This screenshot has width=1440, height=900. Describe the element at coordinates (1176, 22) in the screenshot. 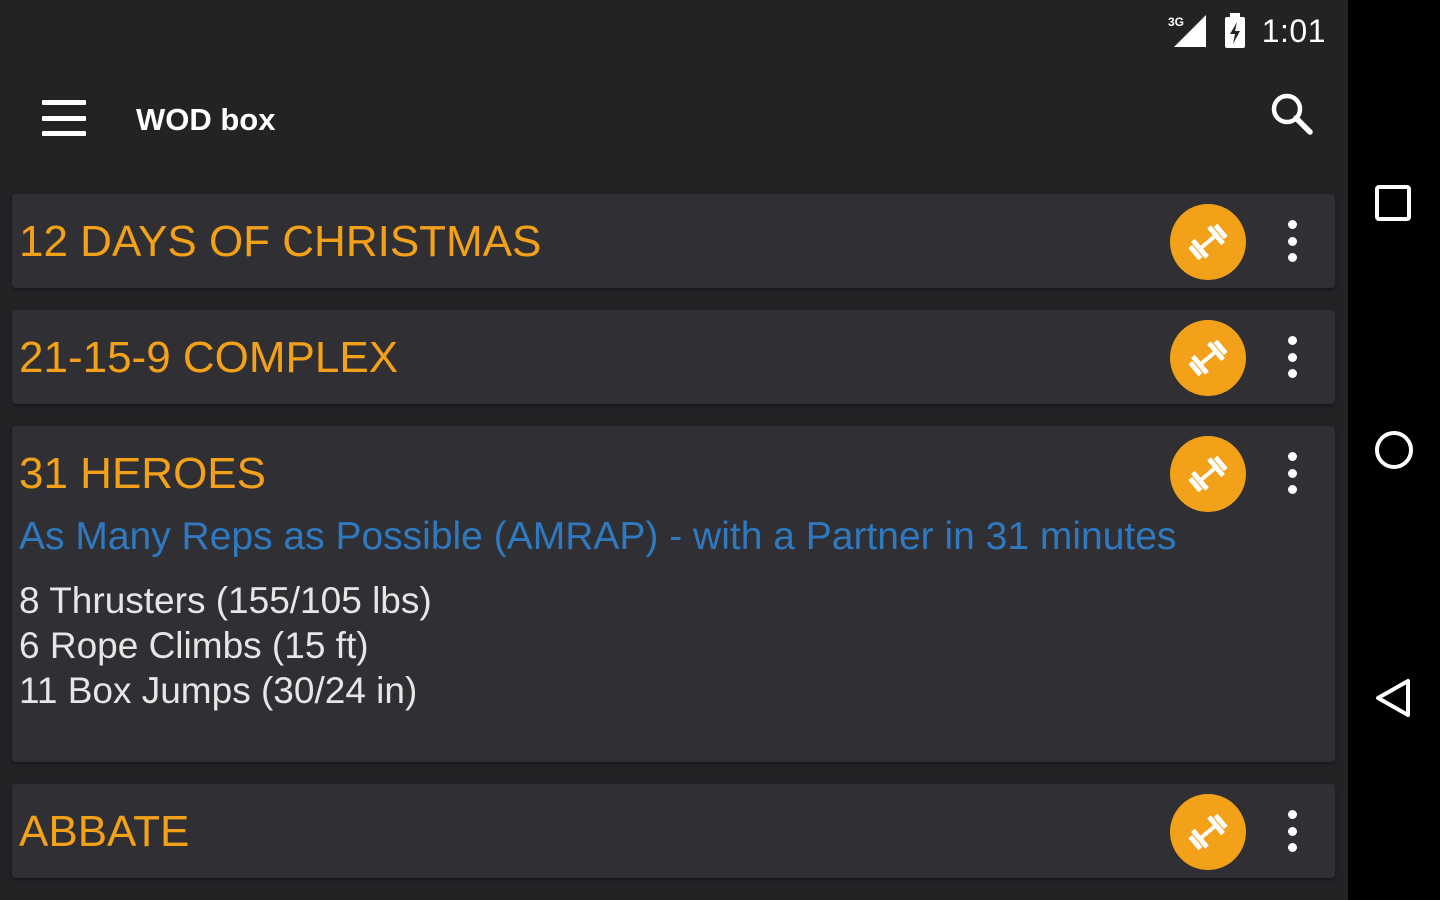

I see `network-type-label: 3G` at that location.